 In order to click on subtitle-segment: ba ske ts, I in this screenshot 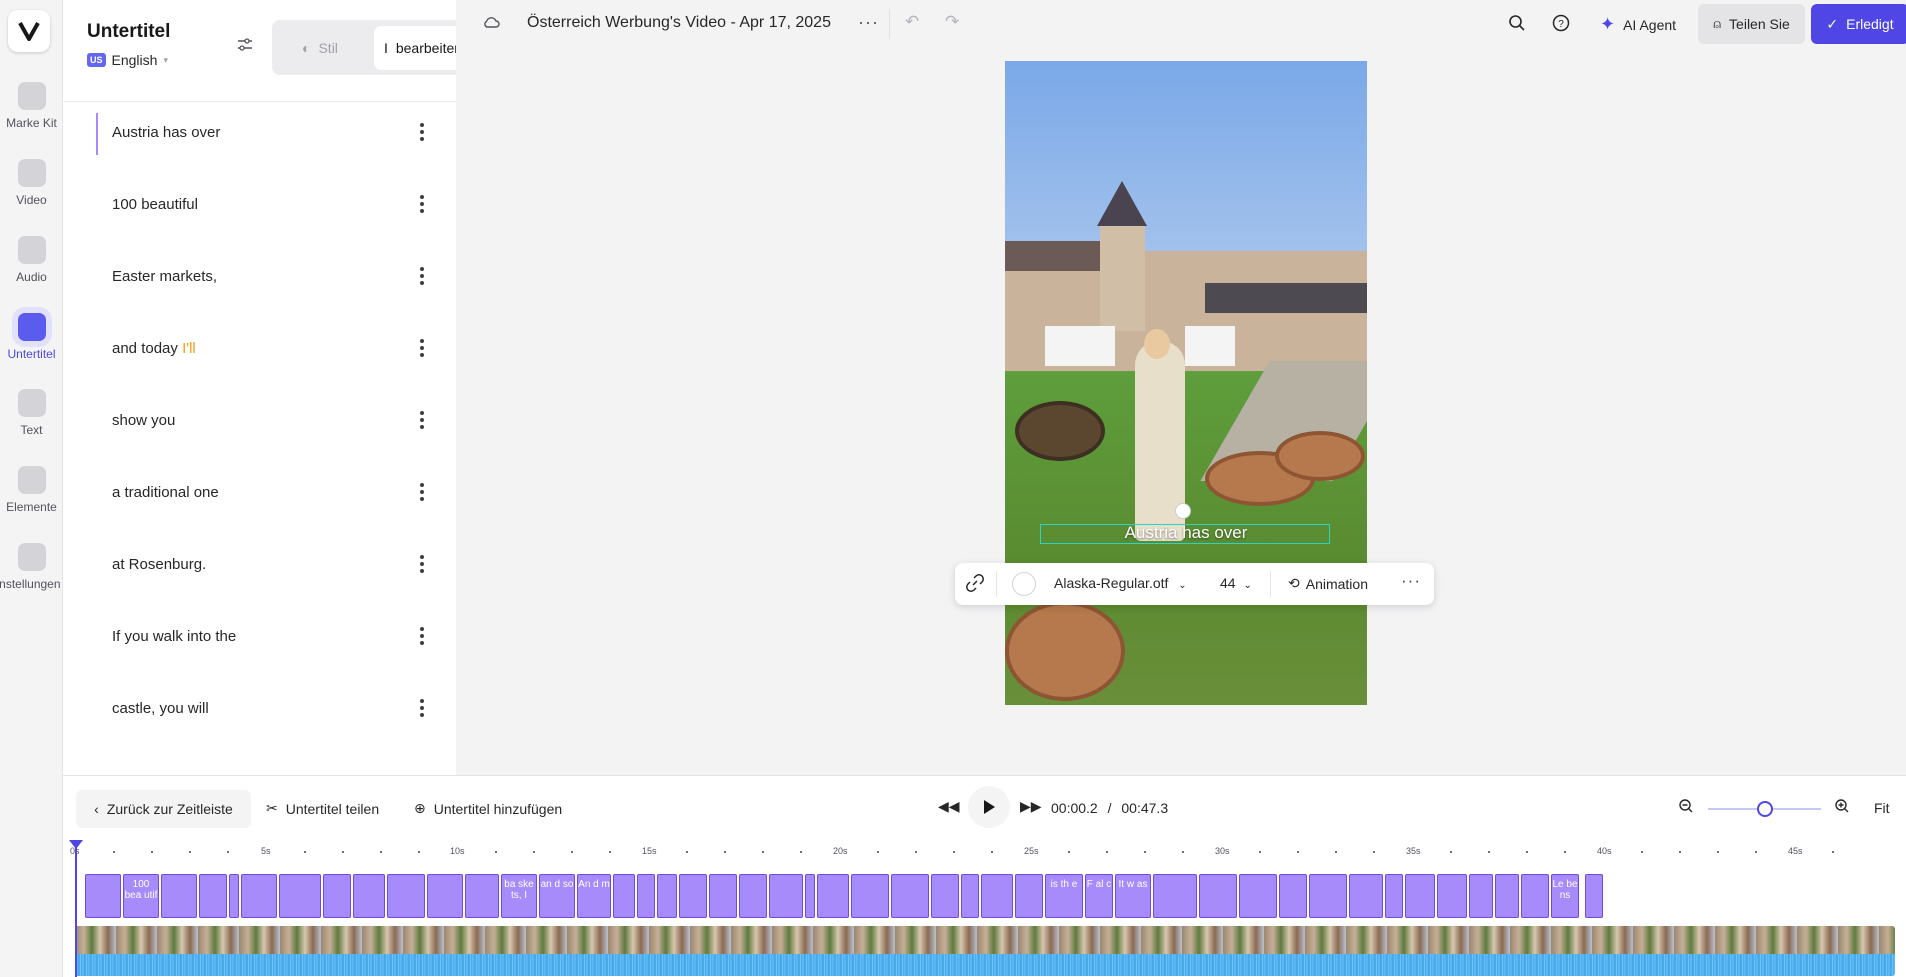, I will do `click(519, 896)`.